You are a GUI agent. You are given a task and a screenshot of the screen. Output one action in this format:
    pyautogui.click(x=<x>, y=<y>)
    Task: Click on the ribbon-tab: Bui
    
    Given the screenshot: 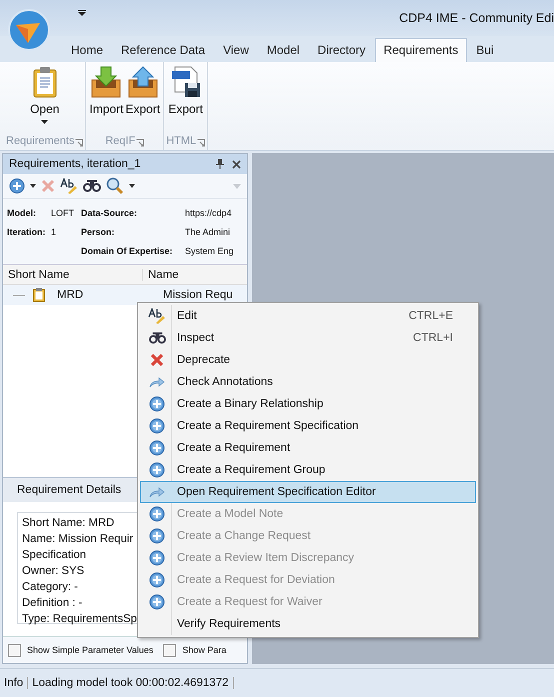 What is the action you would take?
    pyautogui.click(x=485, y=50)
    